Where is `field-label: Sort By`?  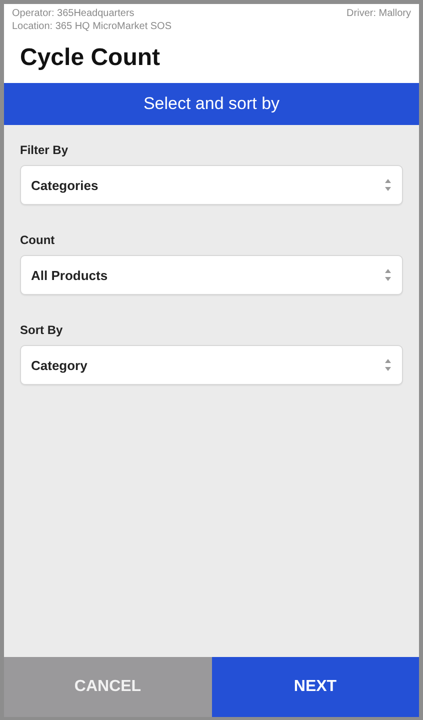
field-label: Sort By is located at coordinates (42, 331).